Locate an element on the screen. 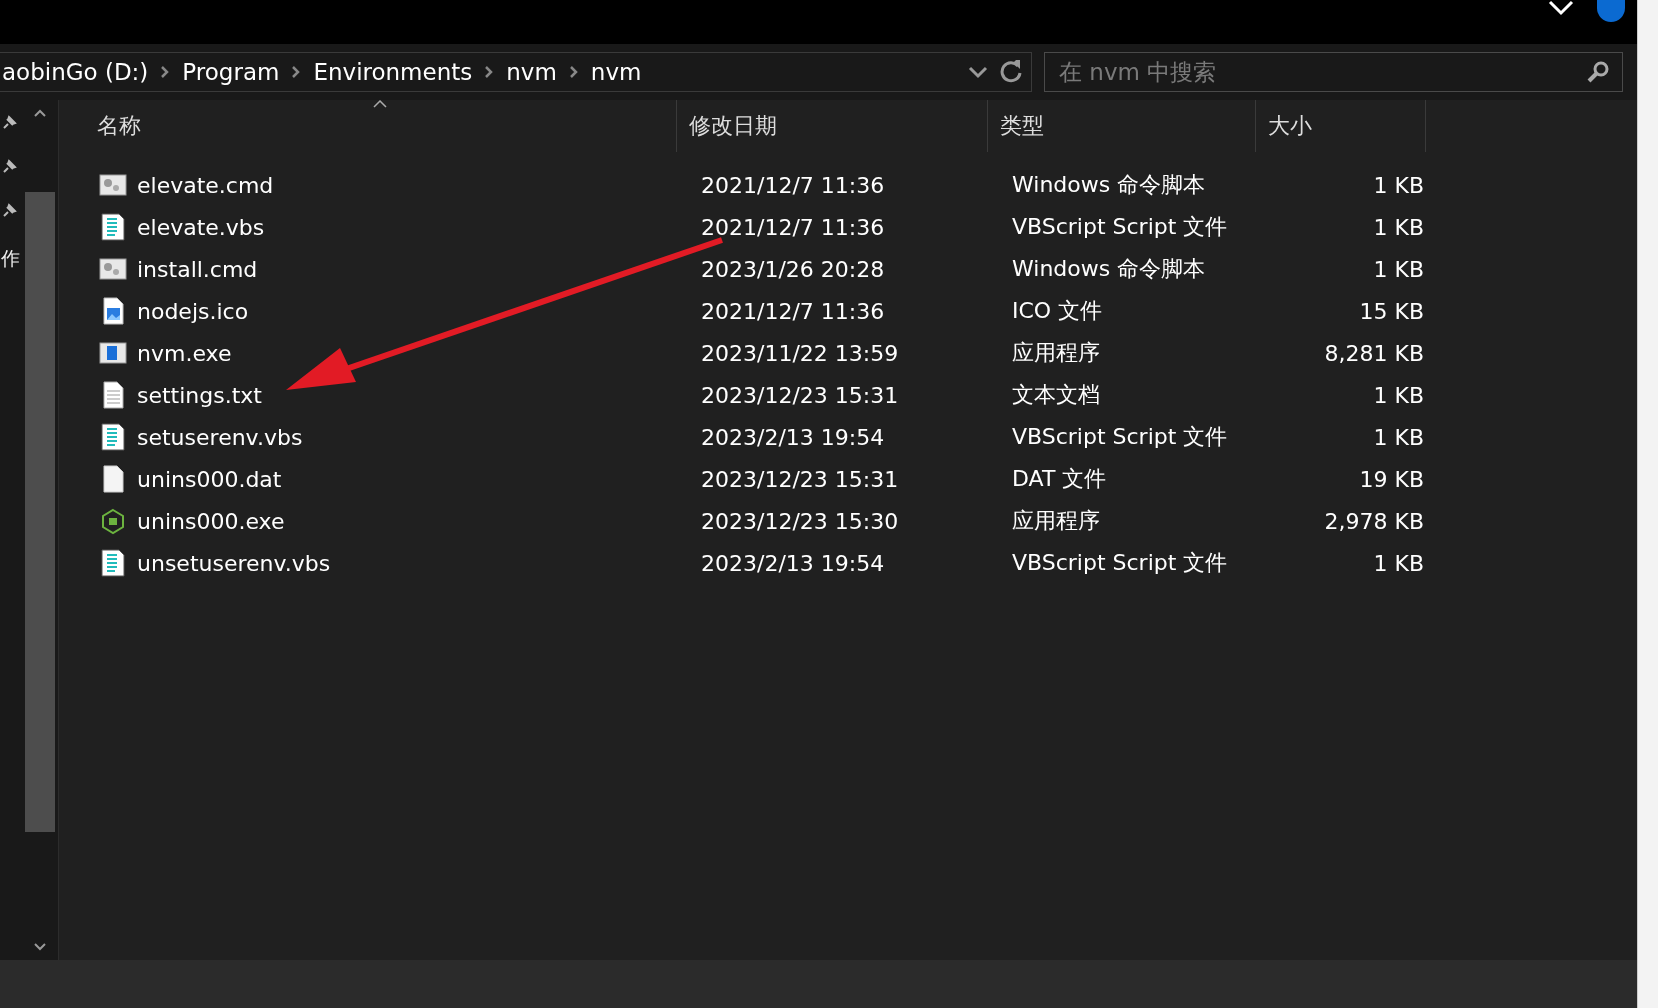 The image size is (1658, 1008). file-row: unsetuserenv.vbs 2023/2/13 19:54 VBScript Script 文件 1 KB is located at coordinates (848, 563).